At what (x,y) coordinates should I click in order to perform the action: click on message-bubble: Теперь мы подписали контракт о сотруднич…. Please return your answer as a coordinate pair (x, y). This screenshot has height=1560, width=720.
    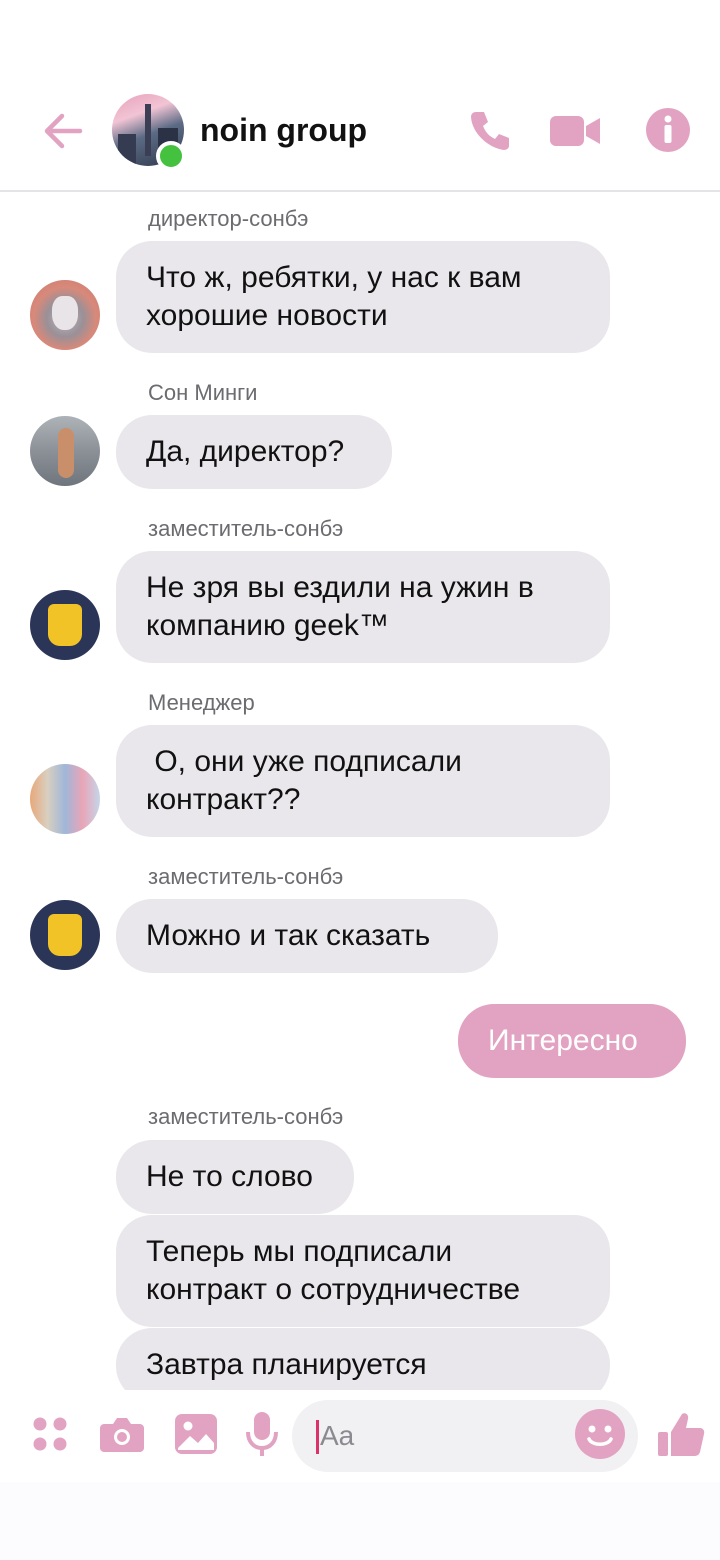
    Looking at the image, I should click on (363, 1271).